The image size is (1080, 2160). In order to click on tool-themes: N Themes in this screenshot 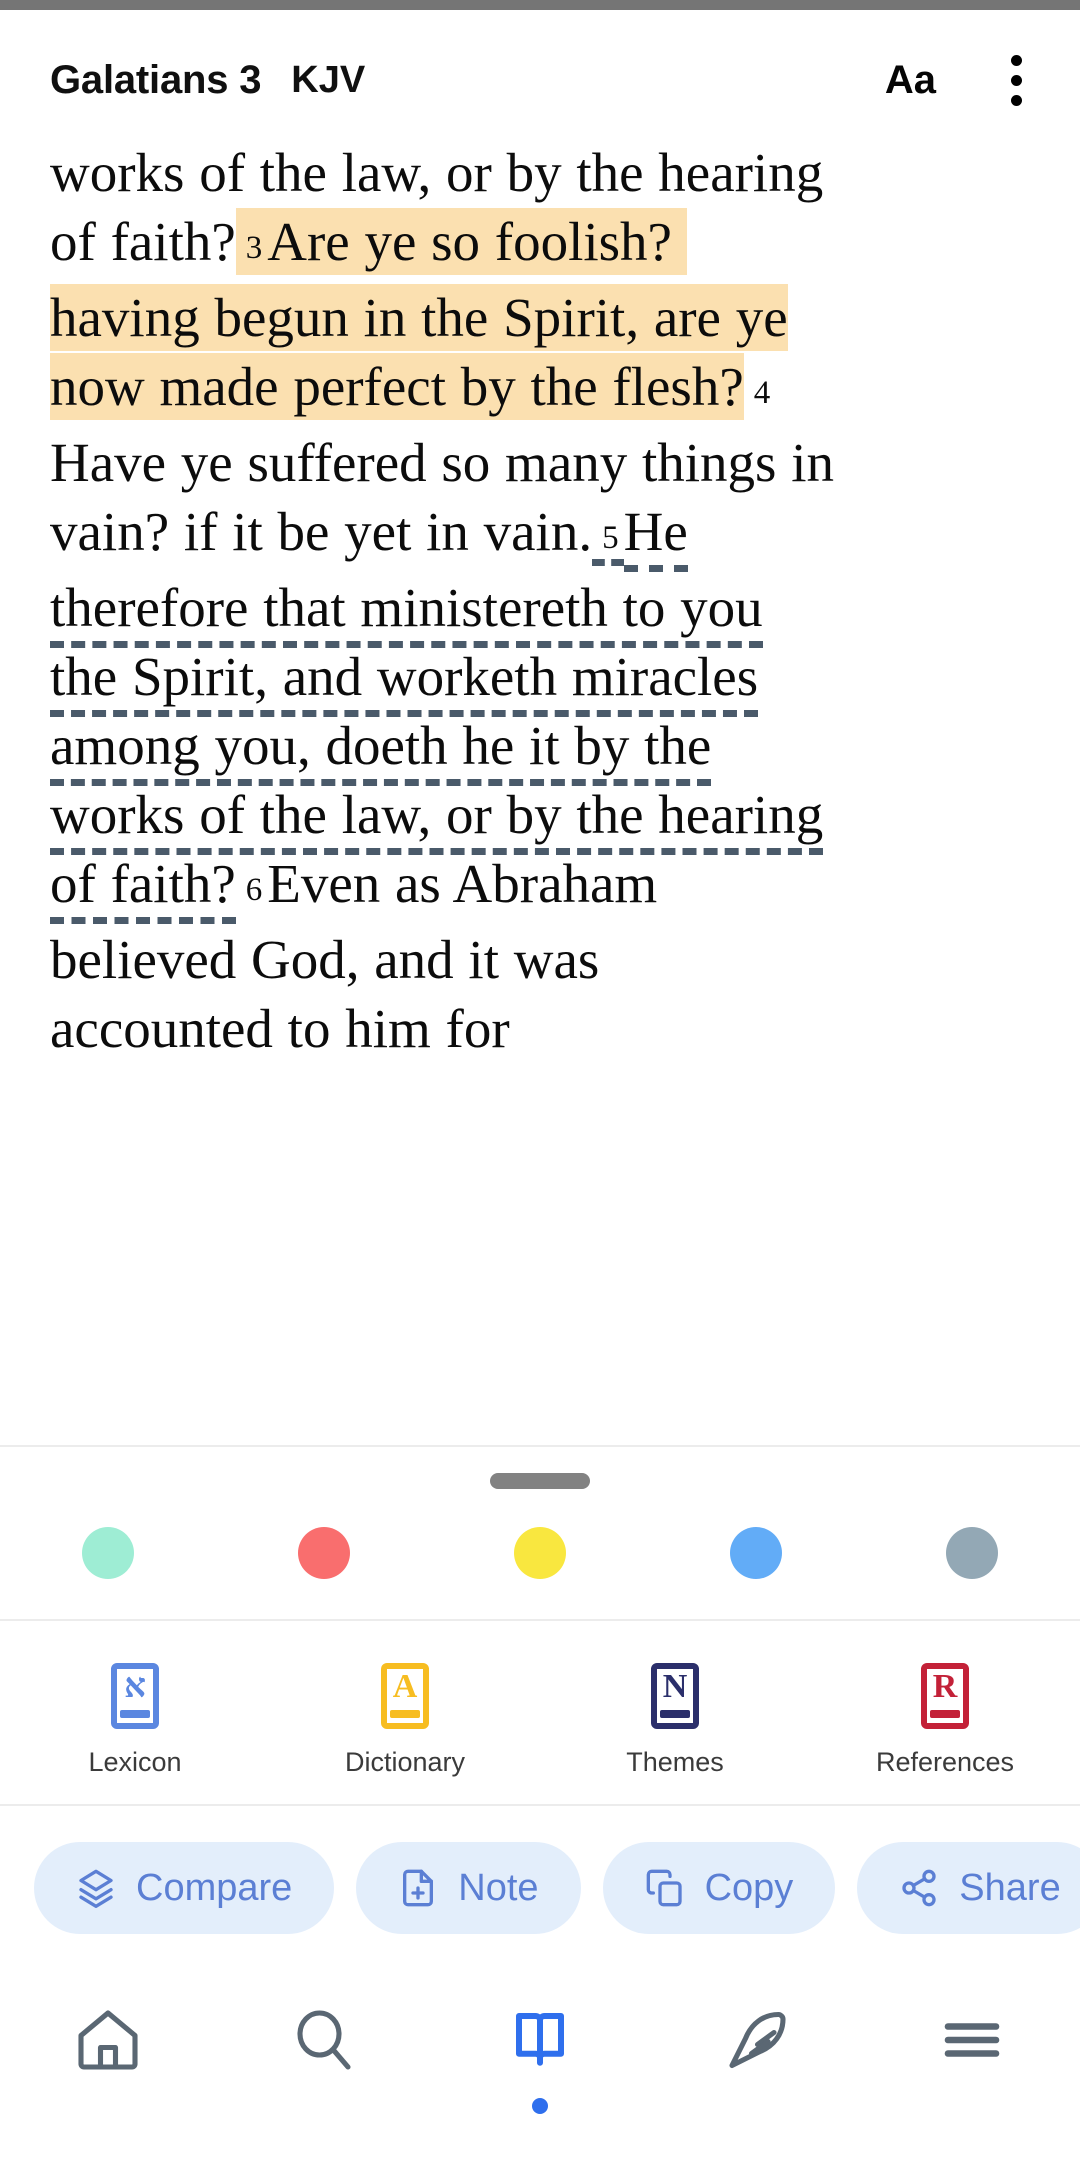, I will do `click(675, 1720)`.